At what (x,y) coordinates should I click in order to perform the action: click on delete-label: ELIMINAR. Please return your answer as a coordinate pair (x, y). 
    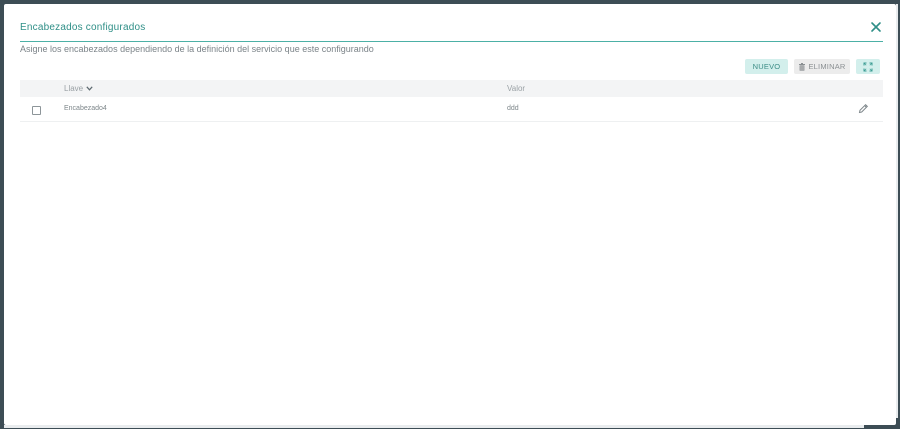
    Looking at the image, I should click on (827, 66).